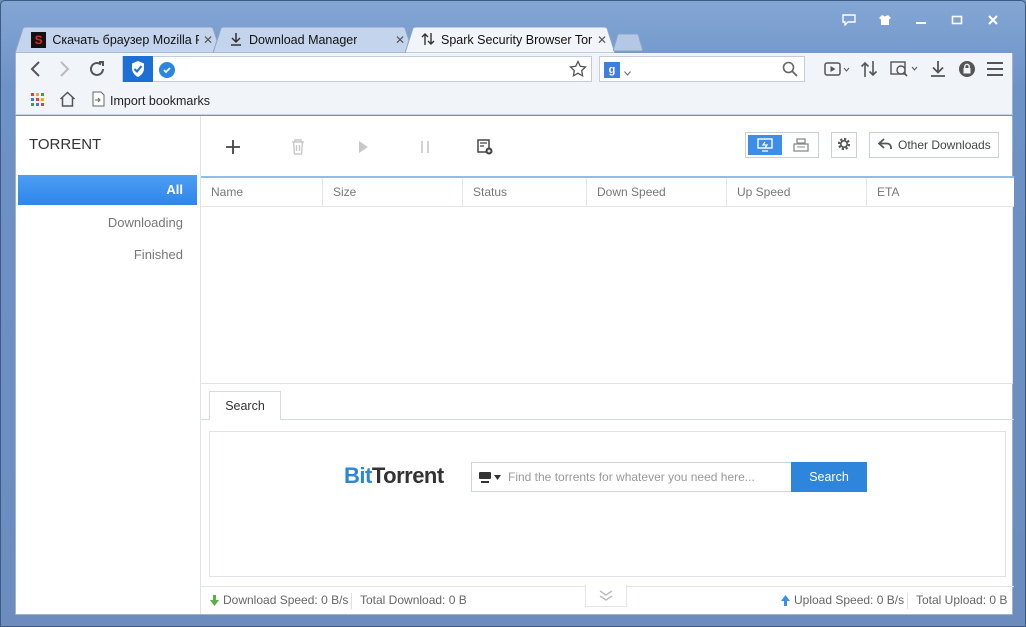 This screenshot has height=627, width=1026. Describe the element at coordinates (98, 100) in the screenshot. I see `import-page-icon` at that location.